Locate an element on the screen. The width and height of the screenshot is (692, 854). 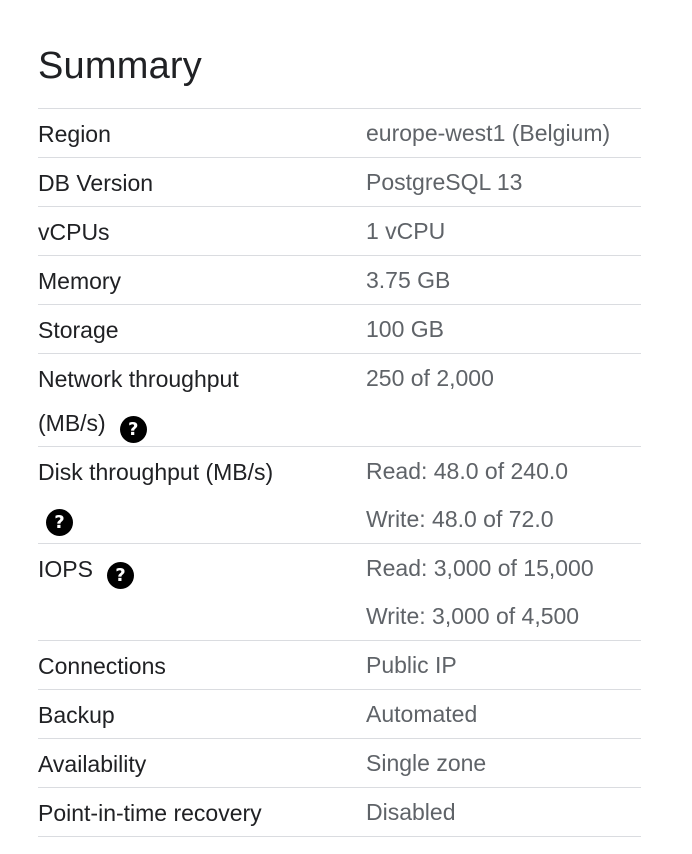
iops-label-wrap: IOPS? is located at coordinates (202, 569).